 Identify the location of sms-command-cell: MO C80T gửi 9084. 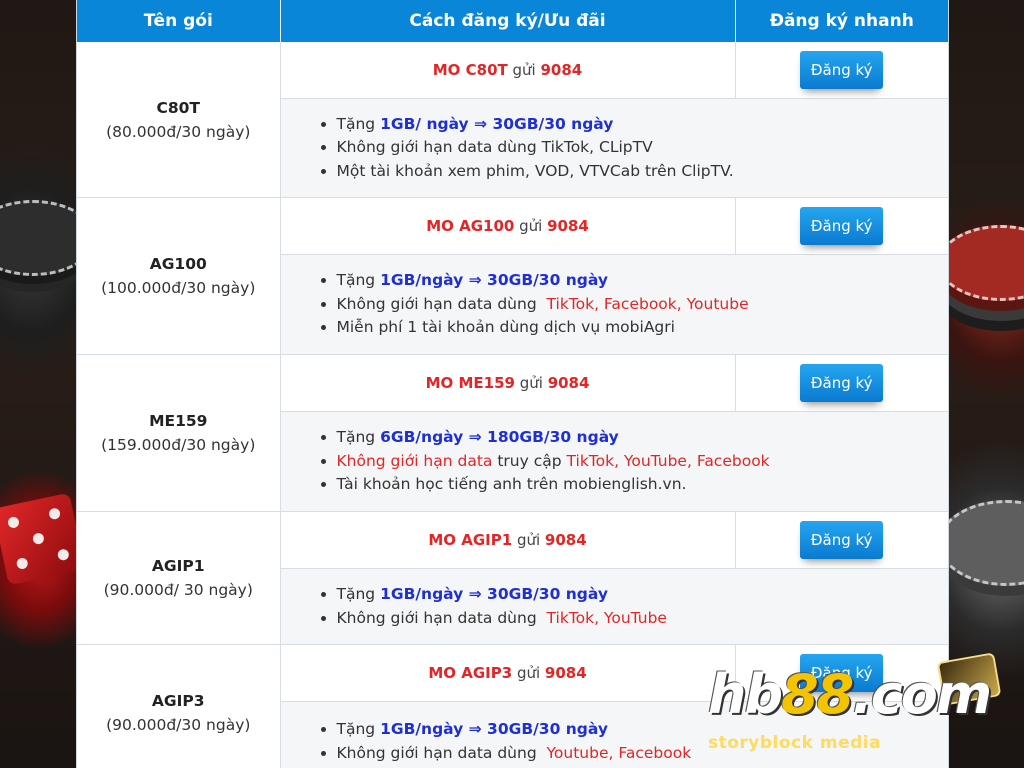
(508, 70).